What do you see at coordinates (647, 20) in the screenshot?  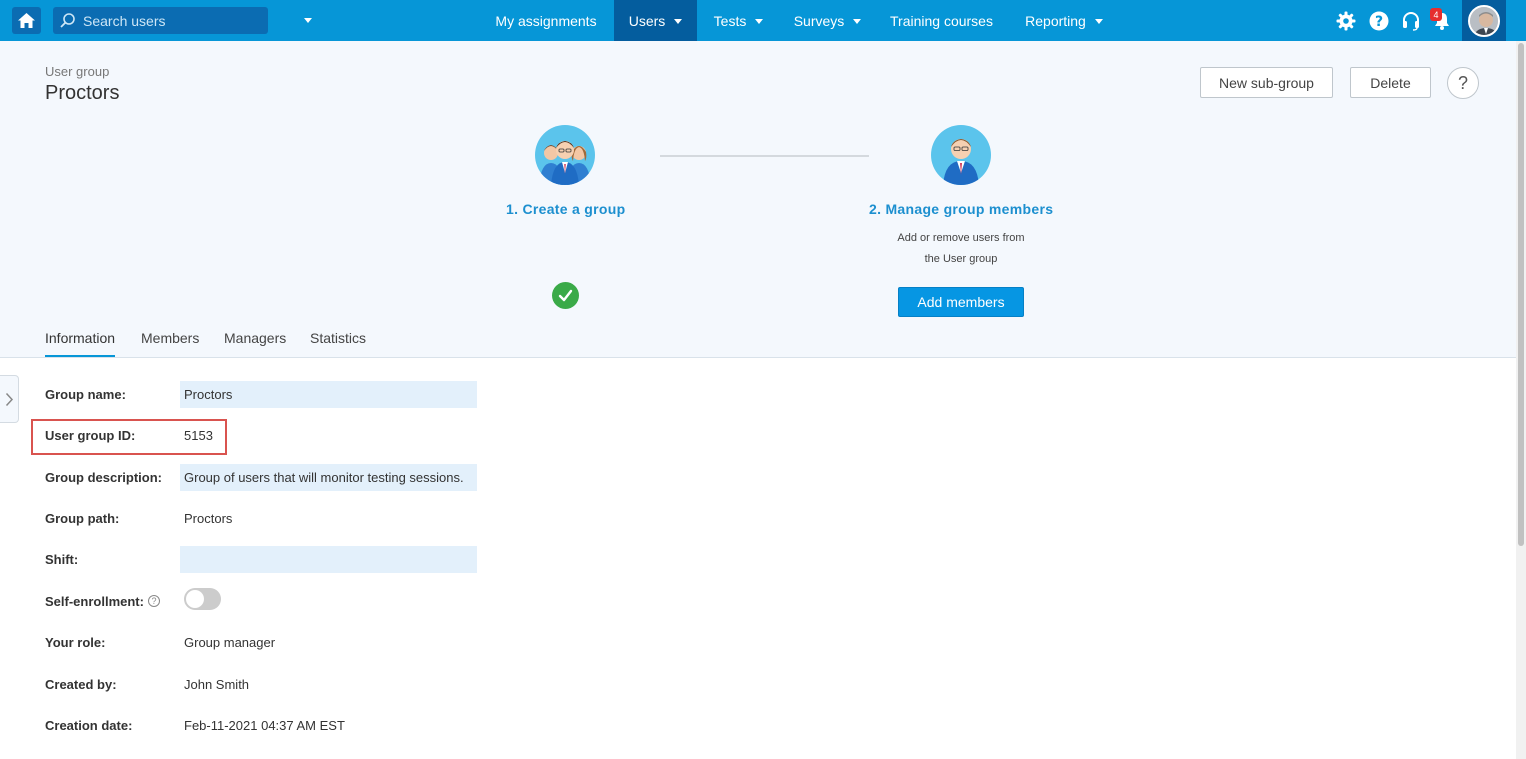 I see `nav-users-label: Users` at bounding box center [647, 20].